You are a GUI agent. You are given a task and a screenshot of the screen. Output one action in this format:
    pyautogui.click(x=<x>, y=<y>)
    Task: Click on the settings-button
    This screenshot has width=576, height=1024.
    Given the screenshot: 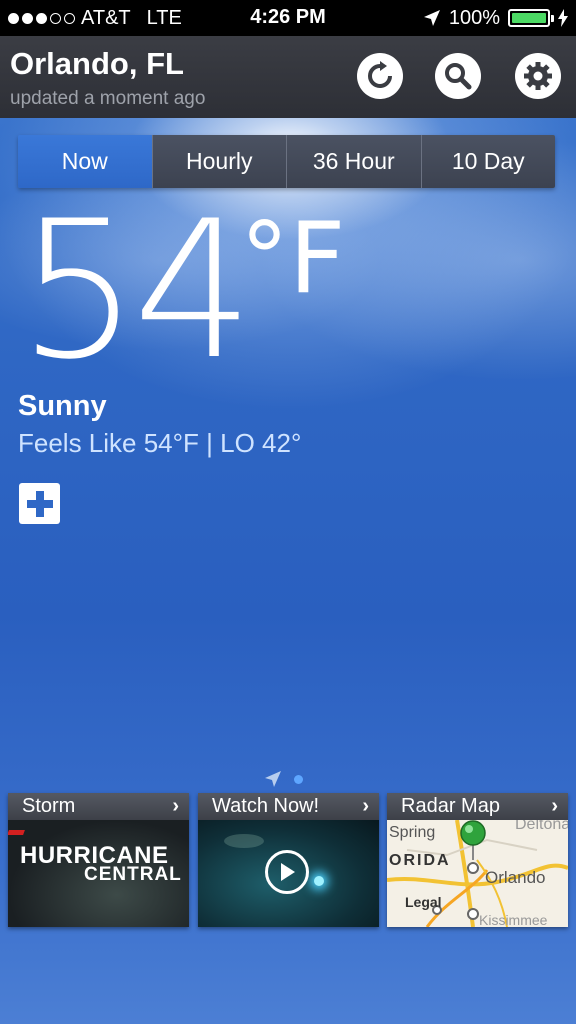 What is the action you would take?
    pyautogui.click(x=538, y=76)
    